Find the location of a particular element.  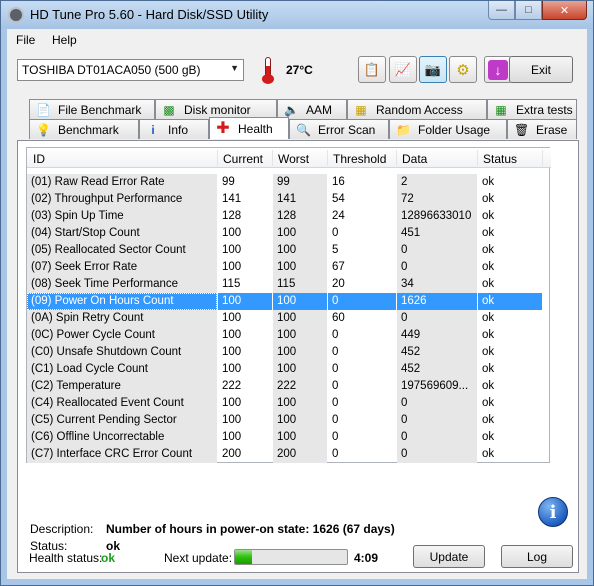

screenshot-button: 📷 is located at coordinates (433, 69).